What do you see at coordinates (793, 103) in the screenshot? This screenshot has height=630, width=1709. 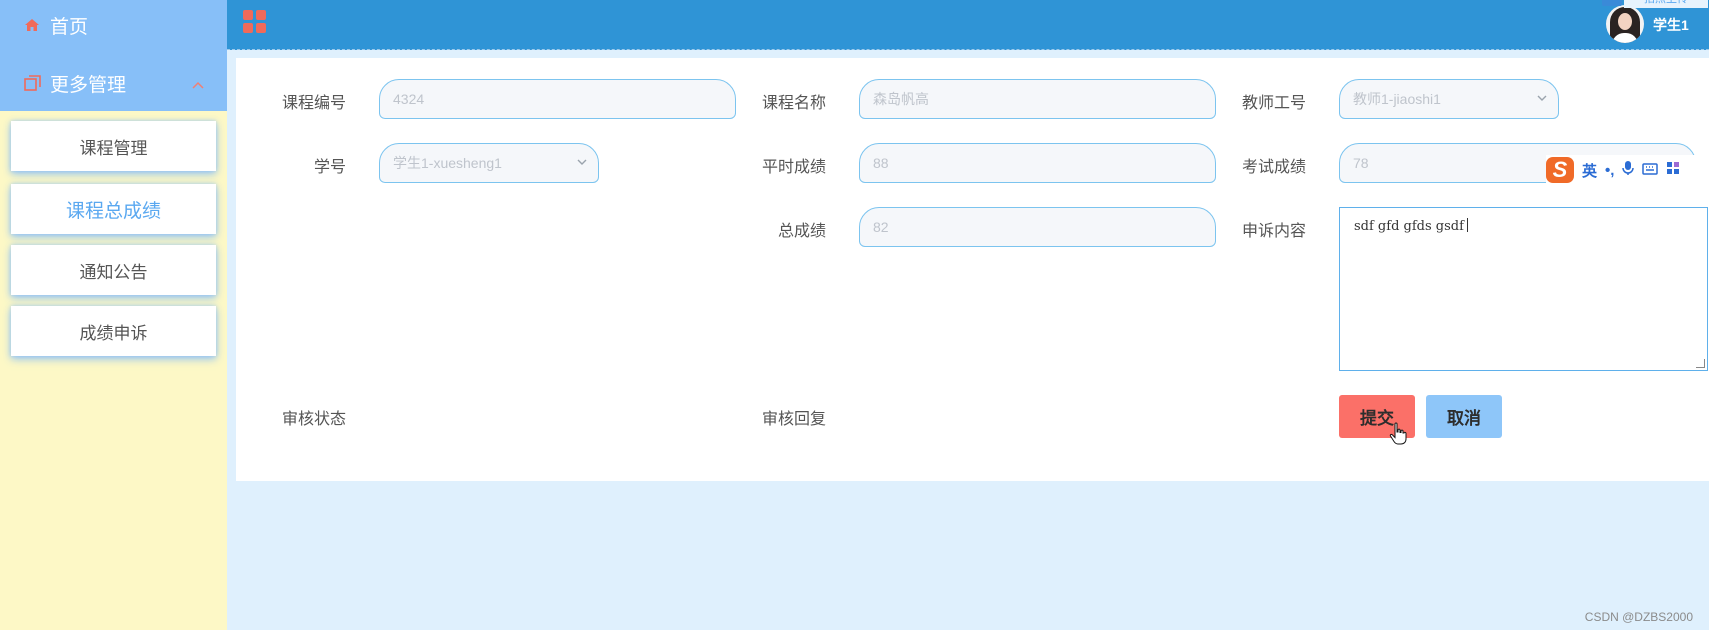 I see `course-name-label: 课程名称` at bounding box center [793, 103].